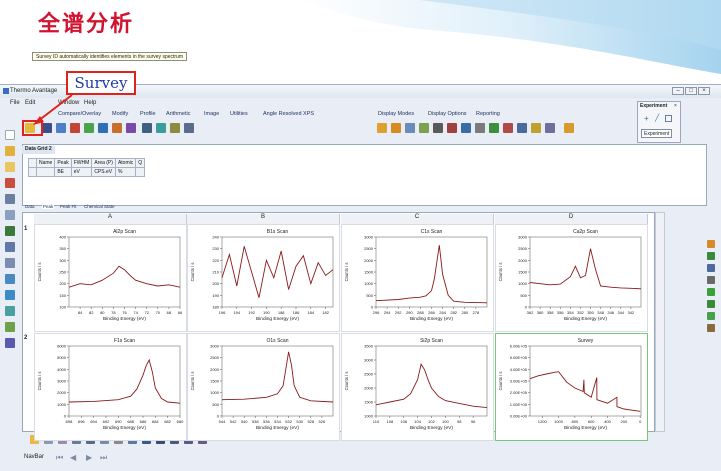  What do you see at coordinates (10, 135) in the screenshot?
I see `new-icon` at bounding box center [10, 135].